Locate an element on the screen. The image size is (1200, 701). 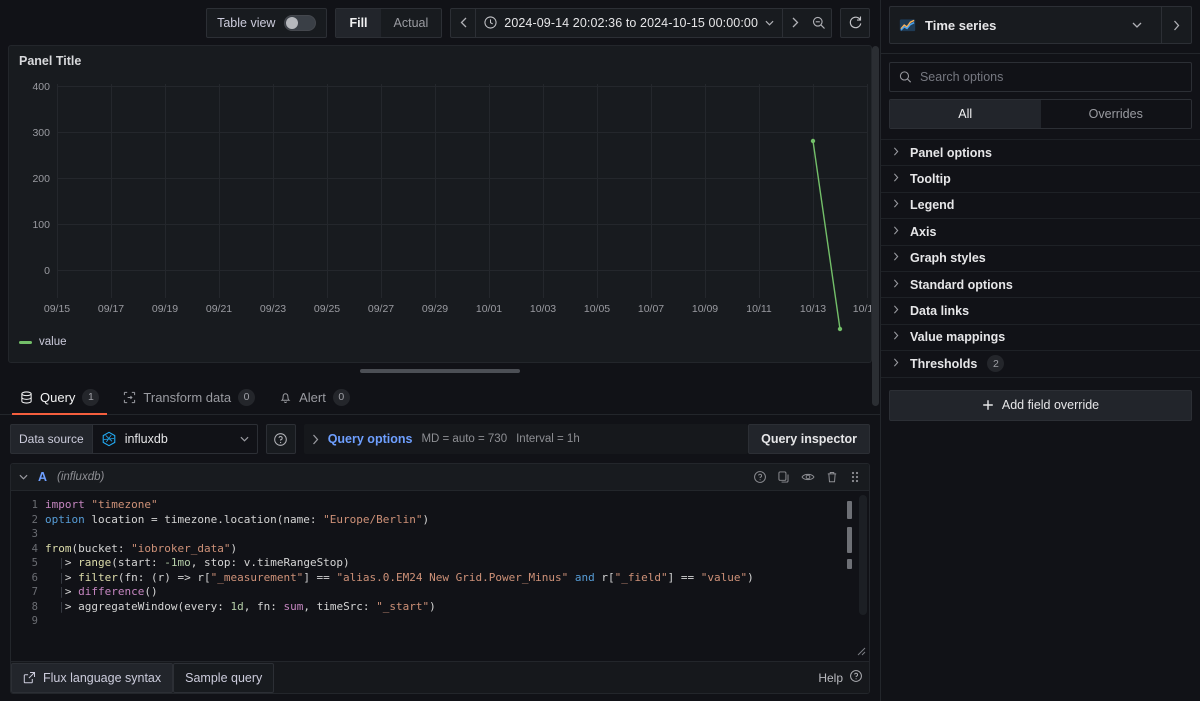
tab-transform-data: Transform data 0 is located at coordinates (189, 397).